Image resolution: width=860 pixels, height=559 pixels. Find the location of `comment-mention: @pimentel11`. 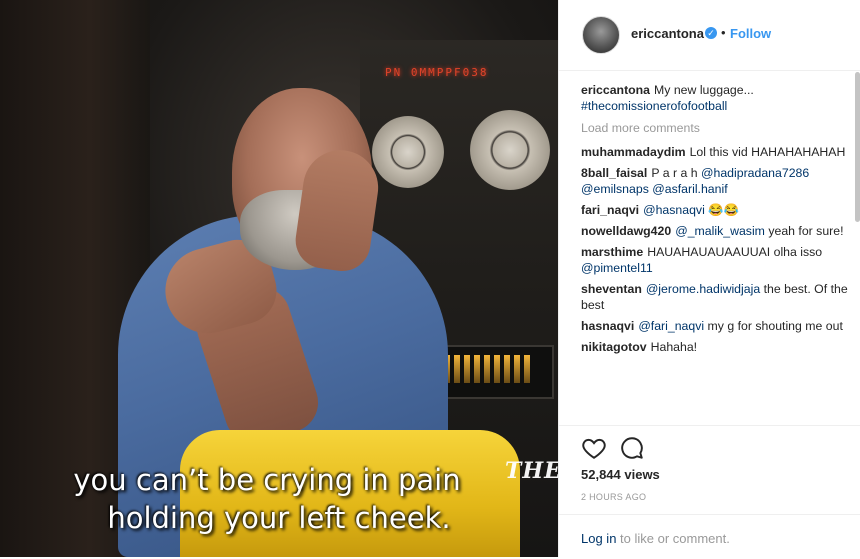

comment-mention: @pimentel11 is located at coordinates (617, 268).